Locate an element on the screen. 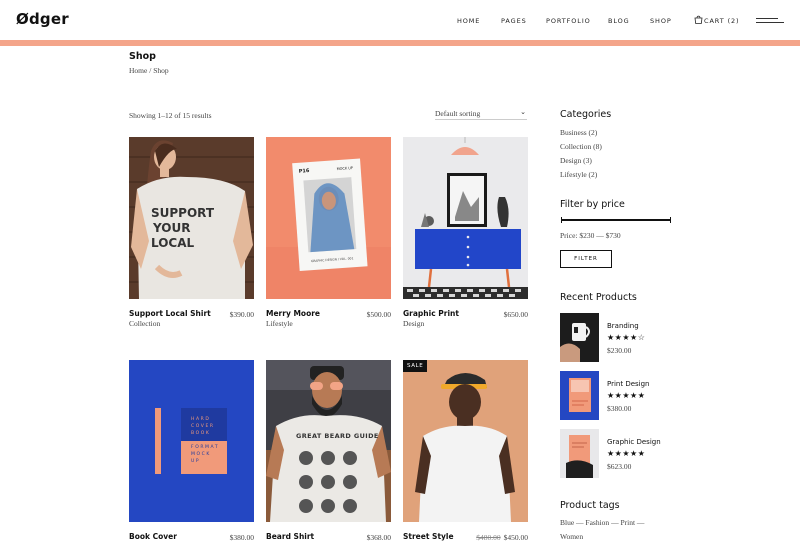 This screenshot has height=541, width=800. svg-text: GREAT BEARD GUIDE is located at coordinates (337, 436).